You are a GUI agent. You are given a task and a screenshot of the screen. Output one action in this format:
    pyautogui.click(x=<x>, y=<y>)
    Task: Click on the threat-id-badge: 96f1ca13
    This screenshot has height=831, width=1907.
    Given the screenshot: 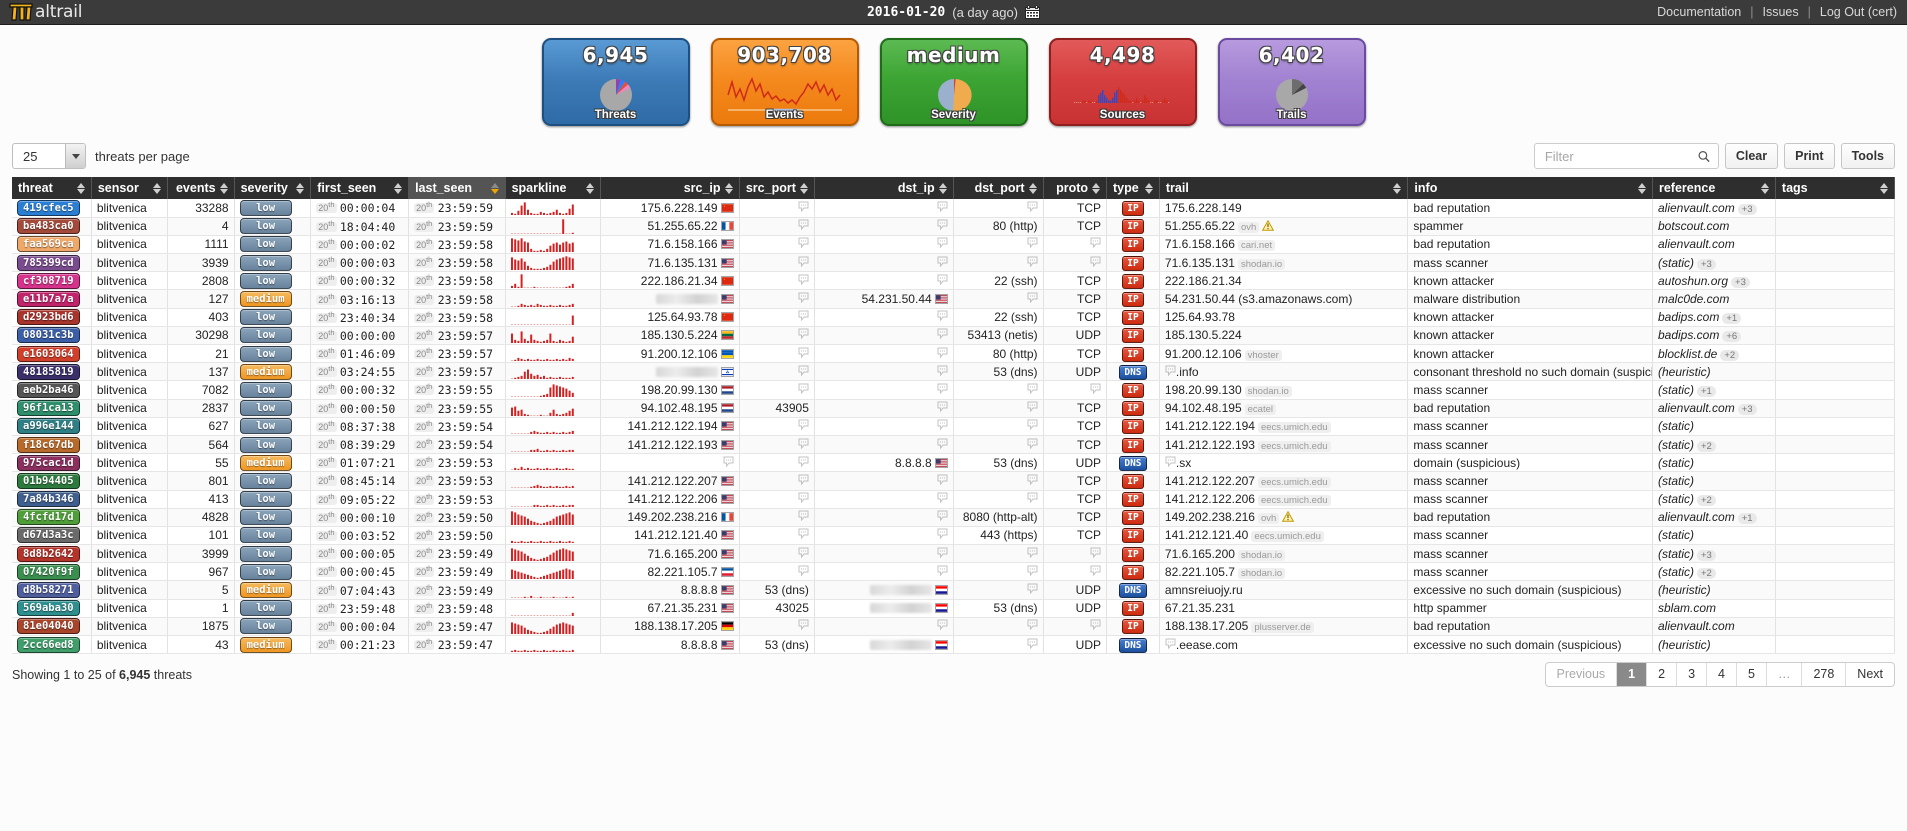 What is the action you would take?
    pyautogui.click(x=48, y=408)
    